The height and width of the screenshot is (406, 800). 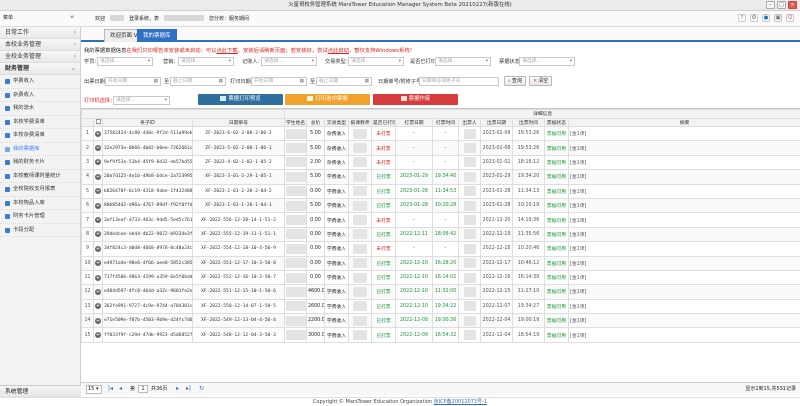 What do you see at coordinates (40, 391) in the screenshot?
I see `sidebar-section-system: 系统管理` at bounding box center [40, 391].